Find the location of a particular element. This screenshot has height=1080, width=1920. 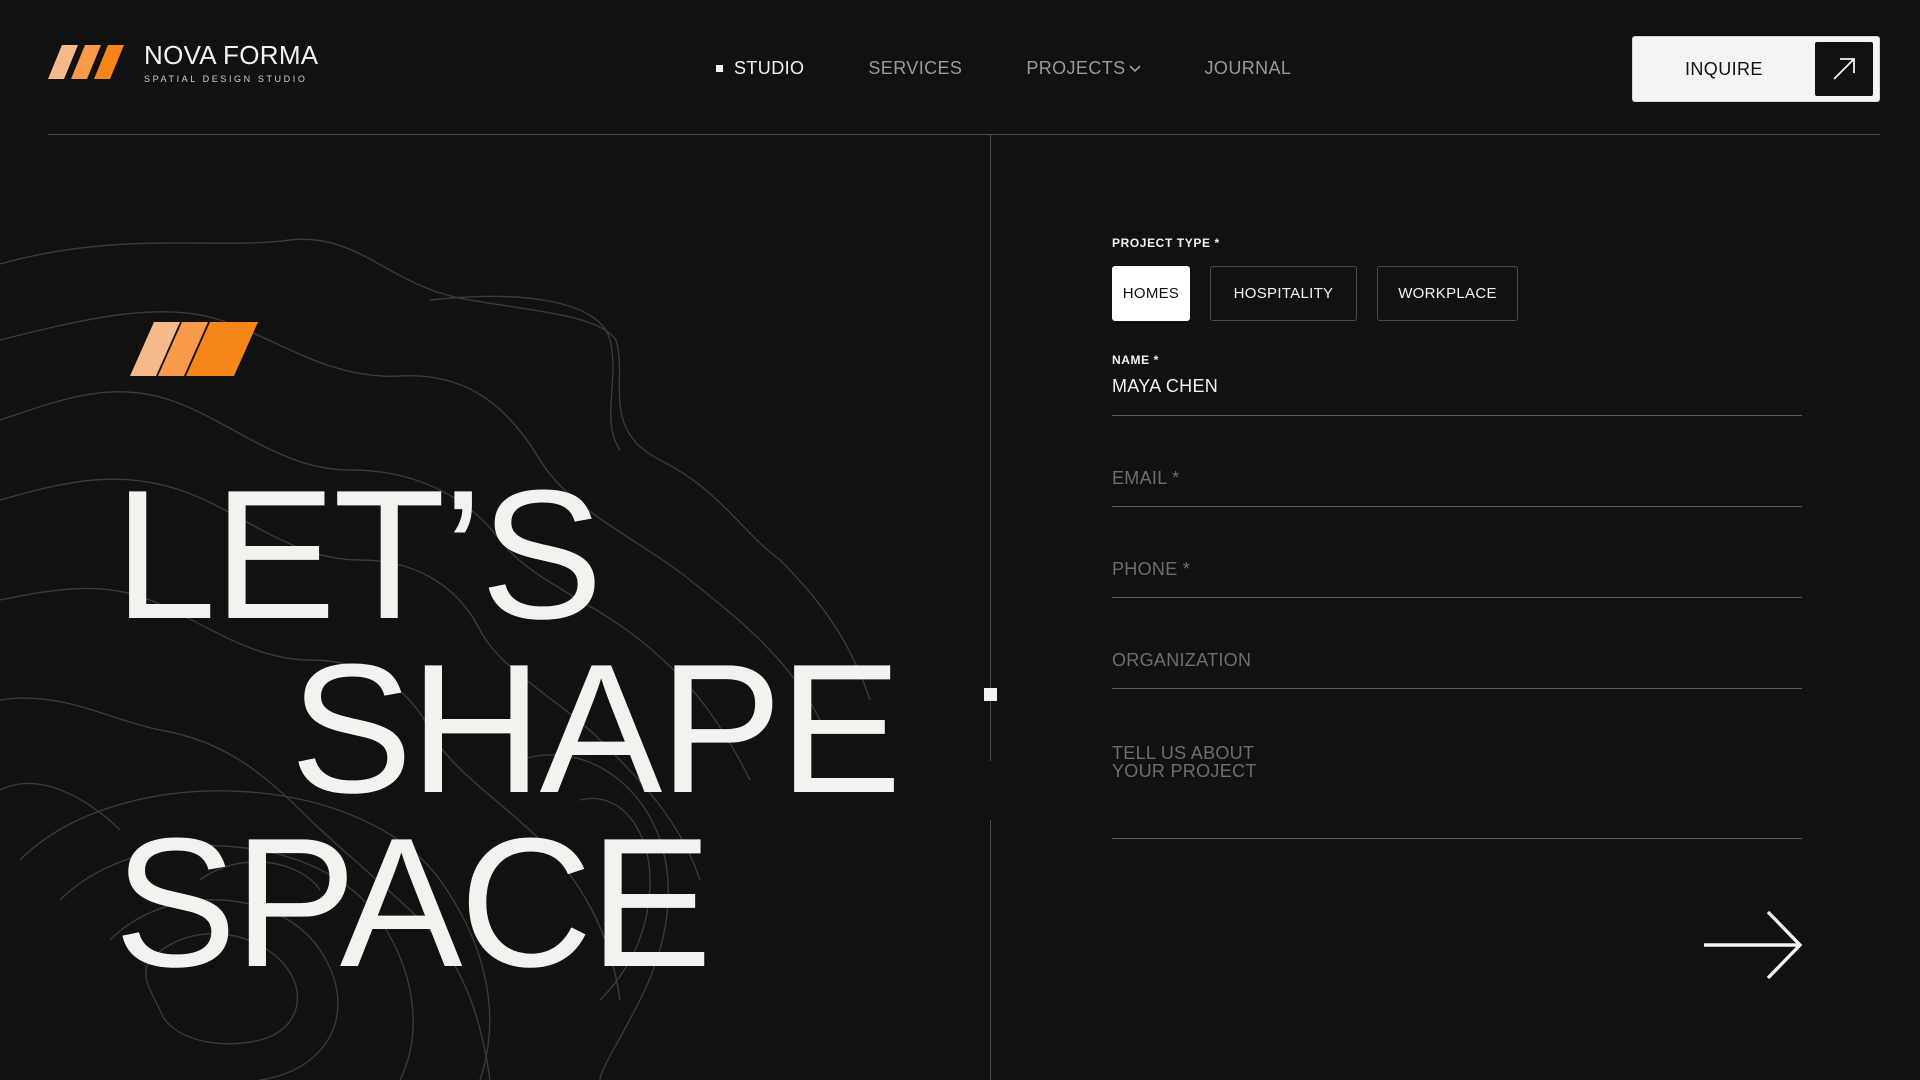

project-type-homes: HOMES is located at coordinates (1151, 293).